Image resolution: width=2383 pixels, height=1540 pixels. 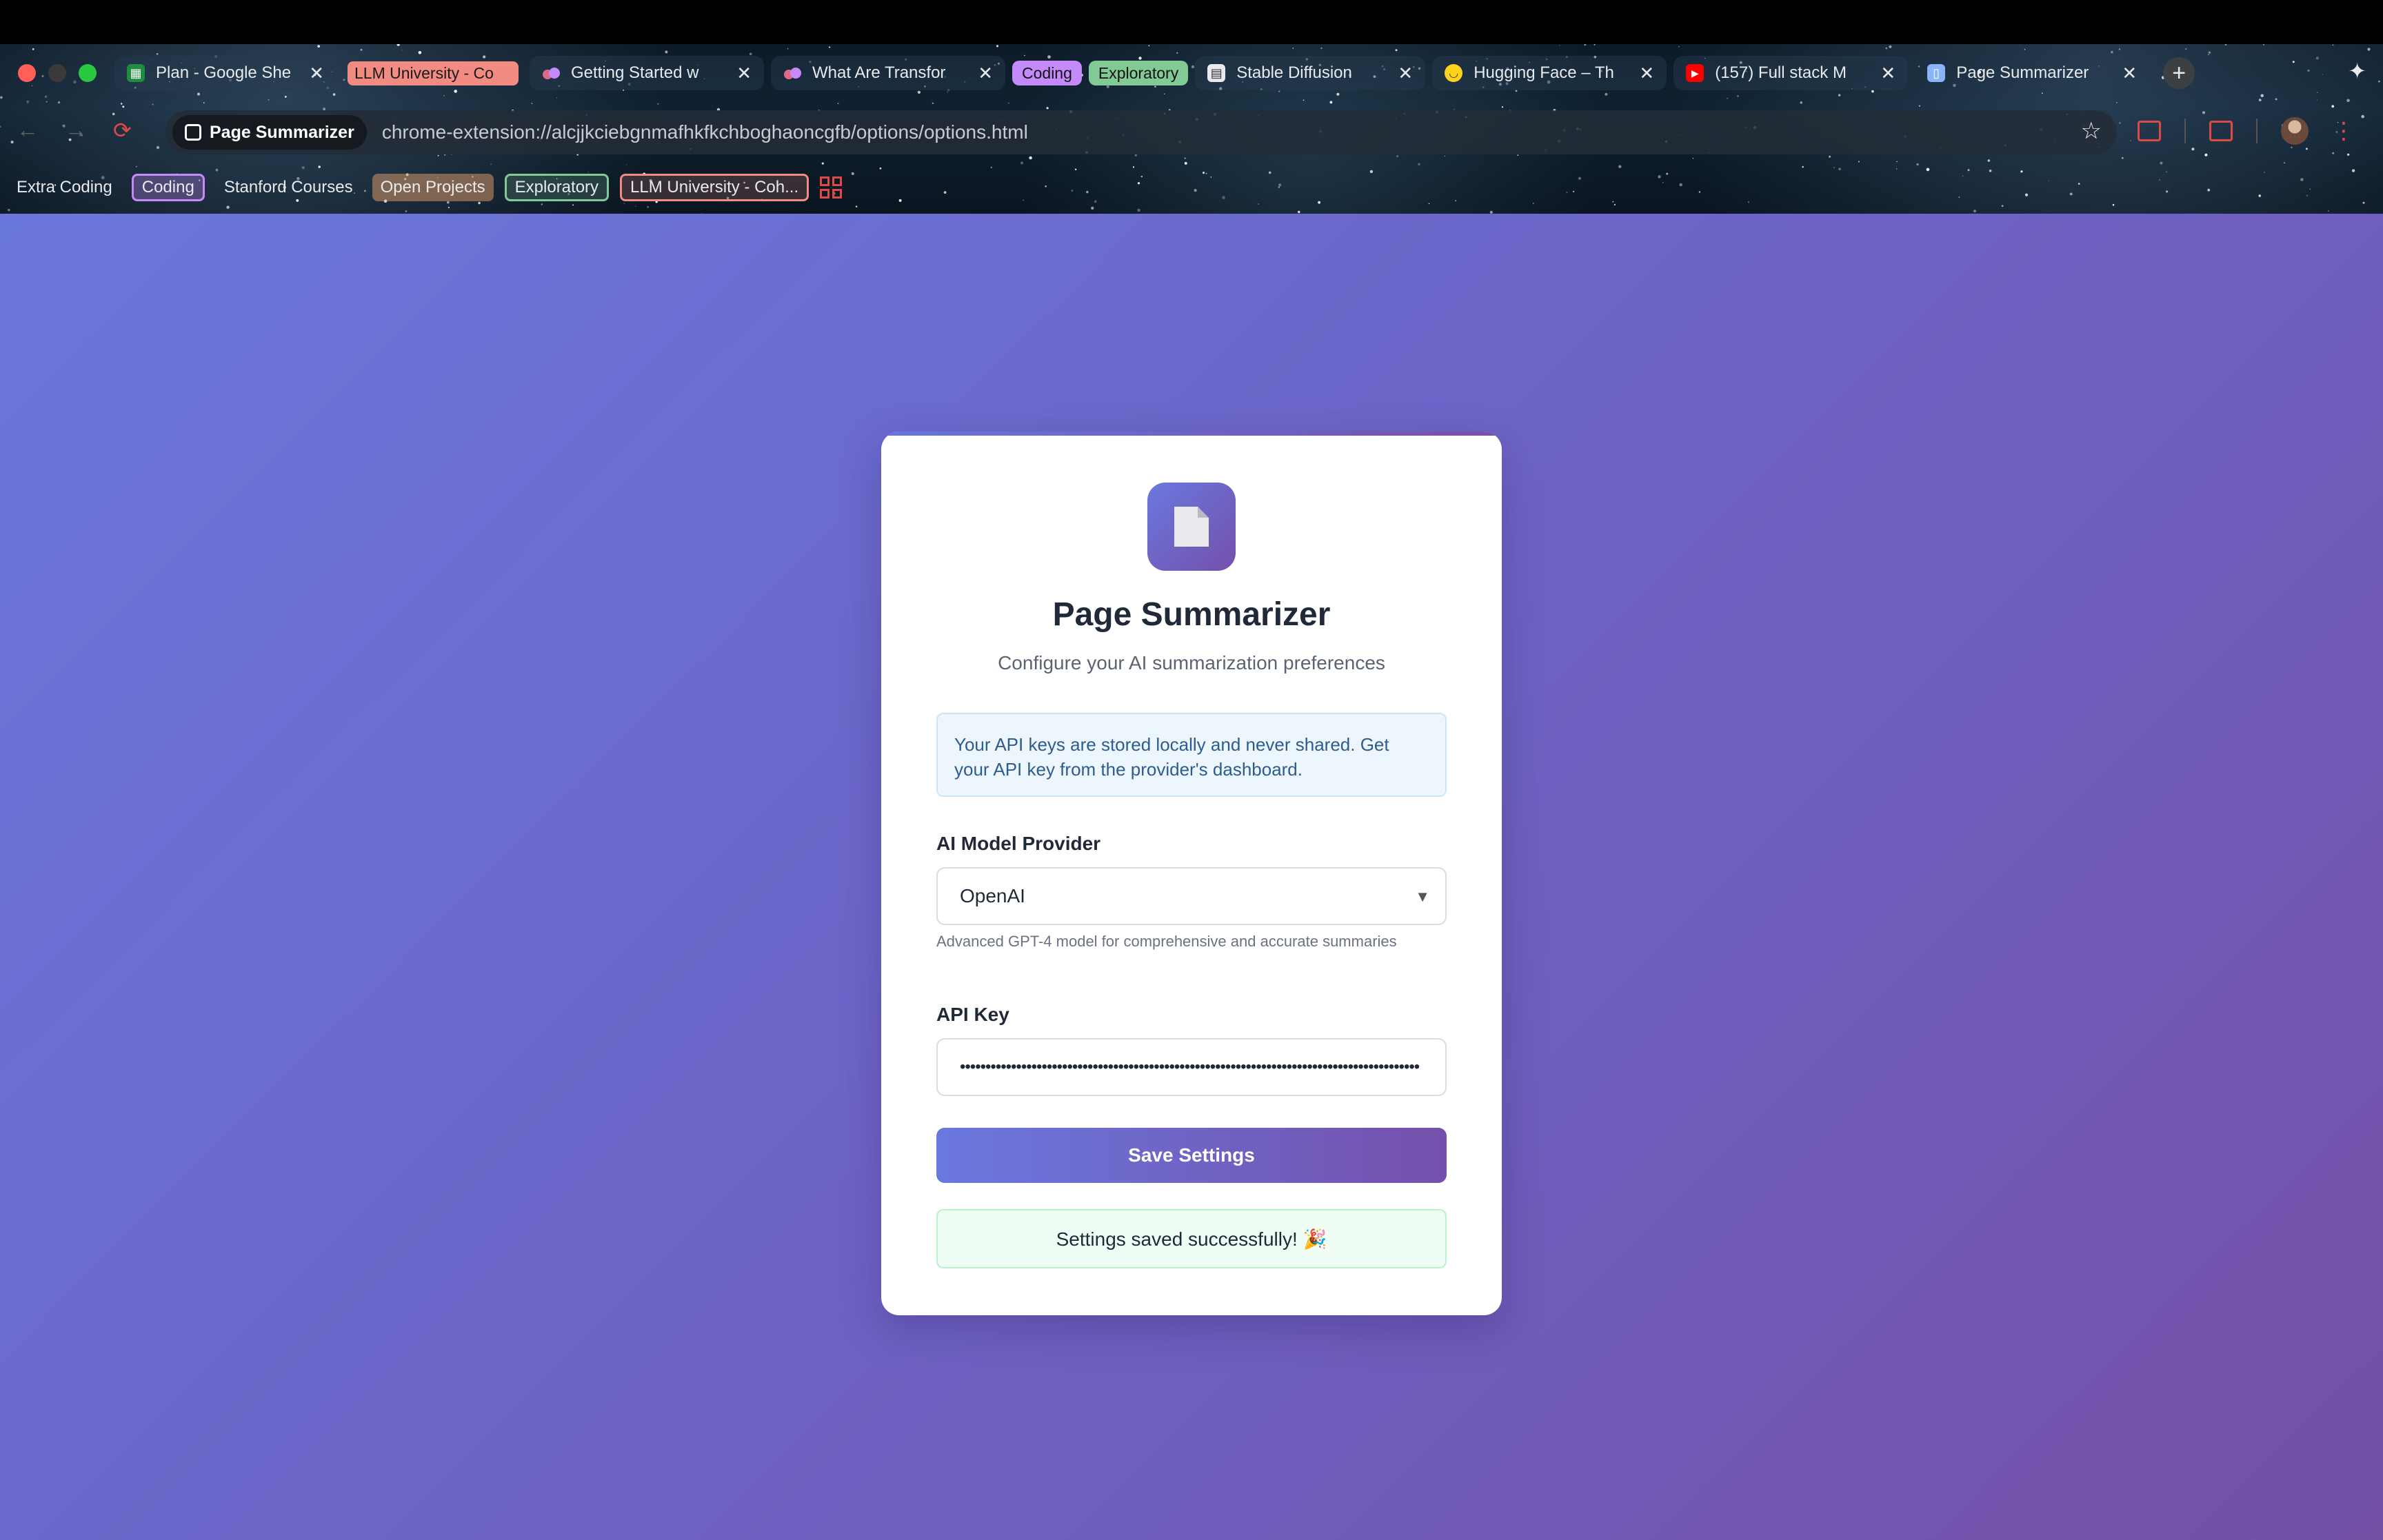 I want to click on sparkle-icon: ✦, so click(x=2357, y=71).